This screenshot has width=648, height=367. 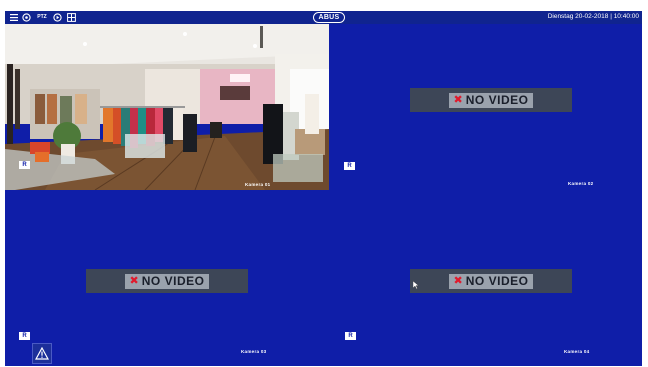 What do you see at coordinates (57, 17) in the screenshot?
I see `playback-icon` at bounding box center [57, 17].